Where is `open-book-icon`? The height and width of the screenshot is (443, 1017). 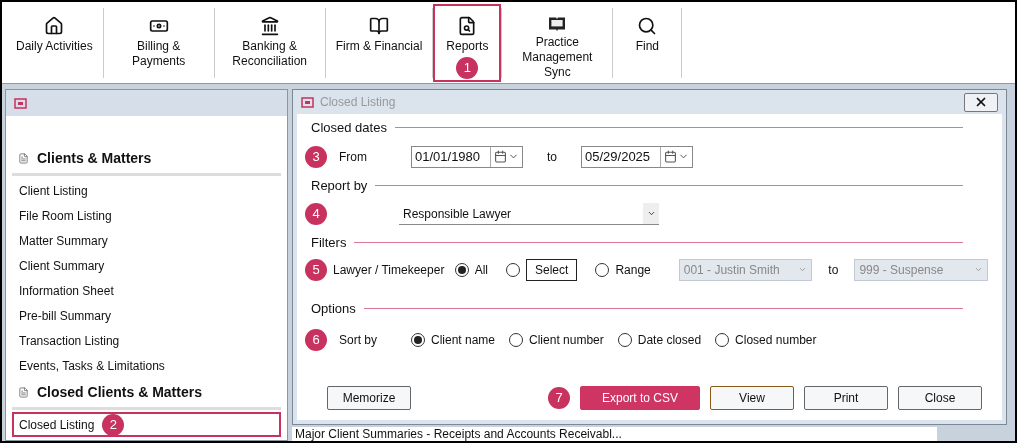
open-book-icon is located at coordinates (379, 26).